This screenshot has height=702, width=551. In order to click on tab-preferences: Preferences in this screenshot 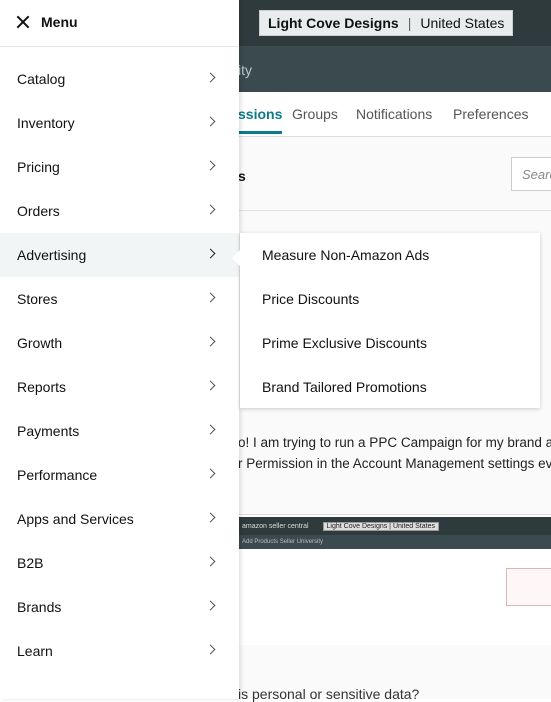, I will do `click(490, 114)`.